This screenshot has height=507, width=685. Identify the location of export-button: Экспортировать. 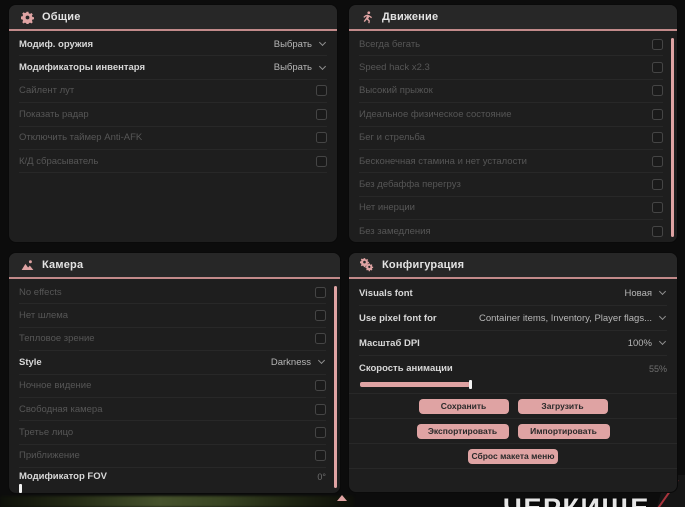
(462, 431).